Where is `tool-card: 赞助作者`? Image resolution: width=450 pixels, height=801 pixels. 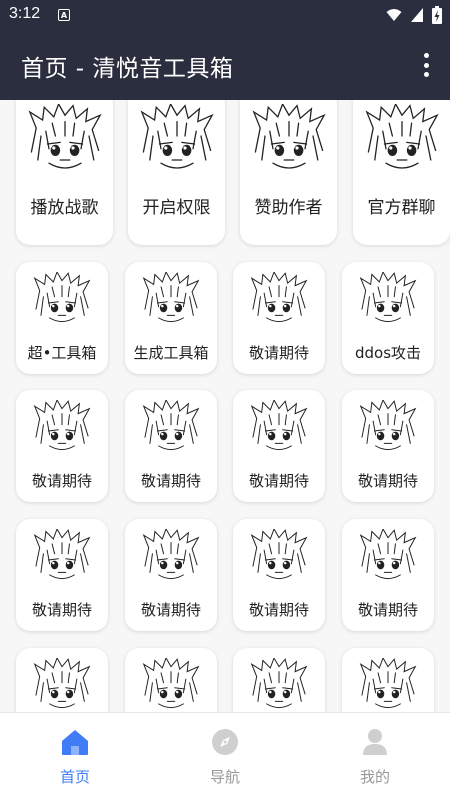 tool-card: 赞助作者 is located at coordinates (288, 172).